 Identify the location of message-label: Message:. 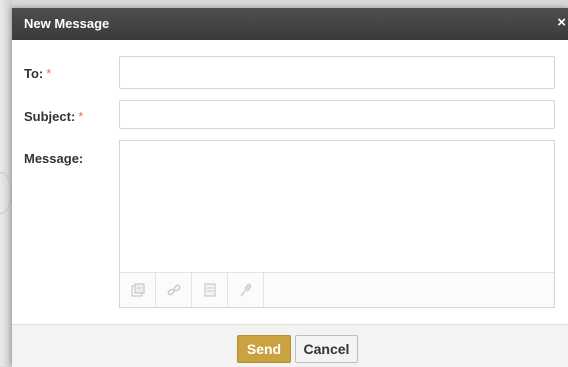
(53, 158).